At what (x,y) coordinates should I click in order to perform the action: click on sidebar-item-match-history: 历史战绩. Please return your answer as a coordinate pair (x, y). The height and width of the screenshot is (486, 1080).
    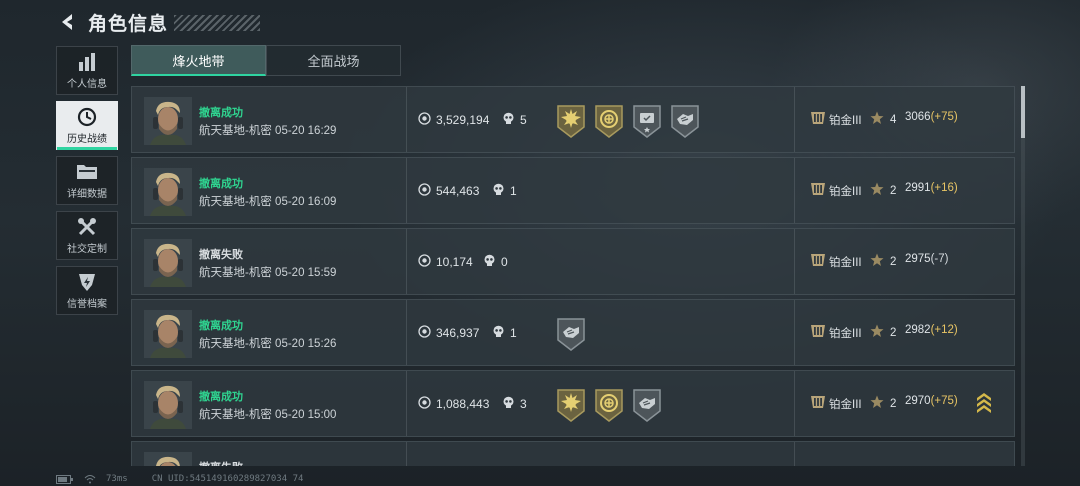
    Looking at the image, I should click on (87, 125).